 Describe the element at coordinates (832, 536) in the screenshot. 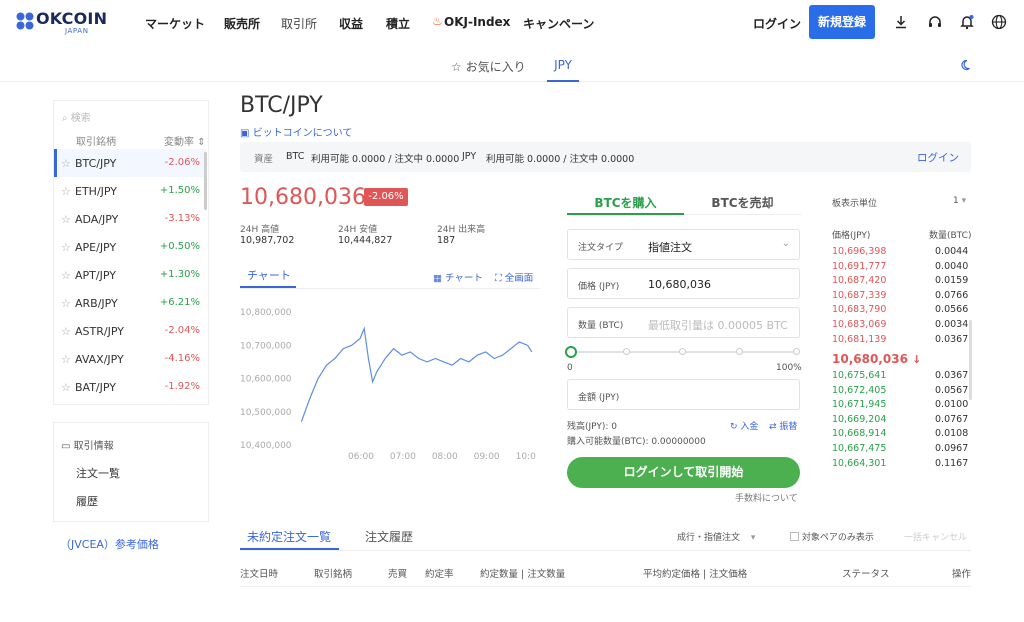

I see `pair-only-checkbox: 対象ペアのみ表示` at that location.